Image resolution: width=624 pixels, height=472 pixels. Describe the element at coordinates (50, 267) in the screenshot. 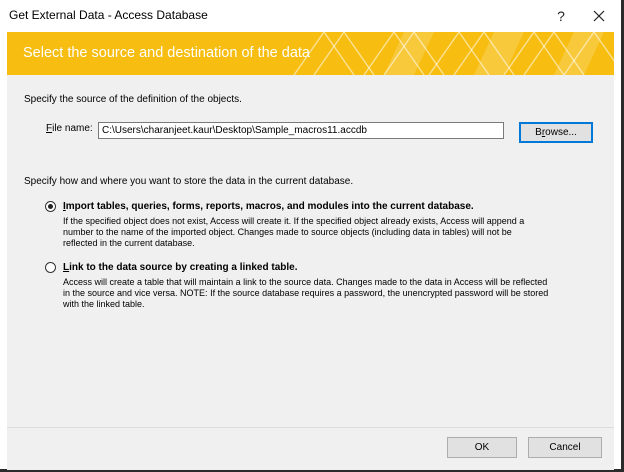

I see `link-radio` at that location.